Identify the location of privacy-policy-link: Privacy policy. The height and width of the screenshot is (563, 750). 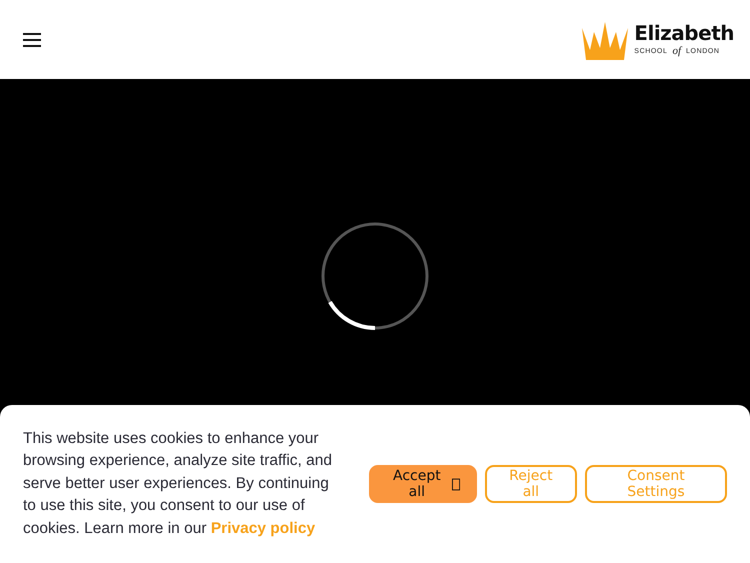
(263, 528).